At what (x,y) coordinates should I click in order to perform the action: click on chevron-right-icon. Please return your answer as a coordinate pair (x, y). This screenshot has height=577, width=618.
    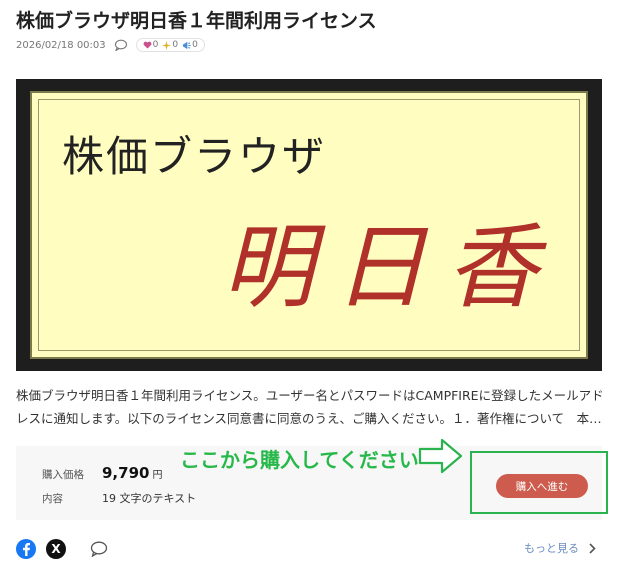
    Looking at the image, I should click on (592, 548).